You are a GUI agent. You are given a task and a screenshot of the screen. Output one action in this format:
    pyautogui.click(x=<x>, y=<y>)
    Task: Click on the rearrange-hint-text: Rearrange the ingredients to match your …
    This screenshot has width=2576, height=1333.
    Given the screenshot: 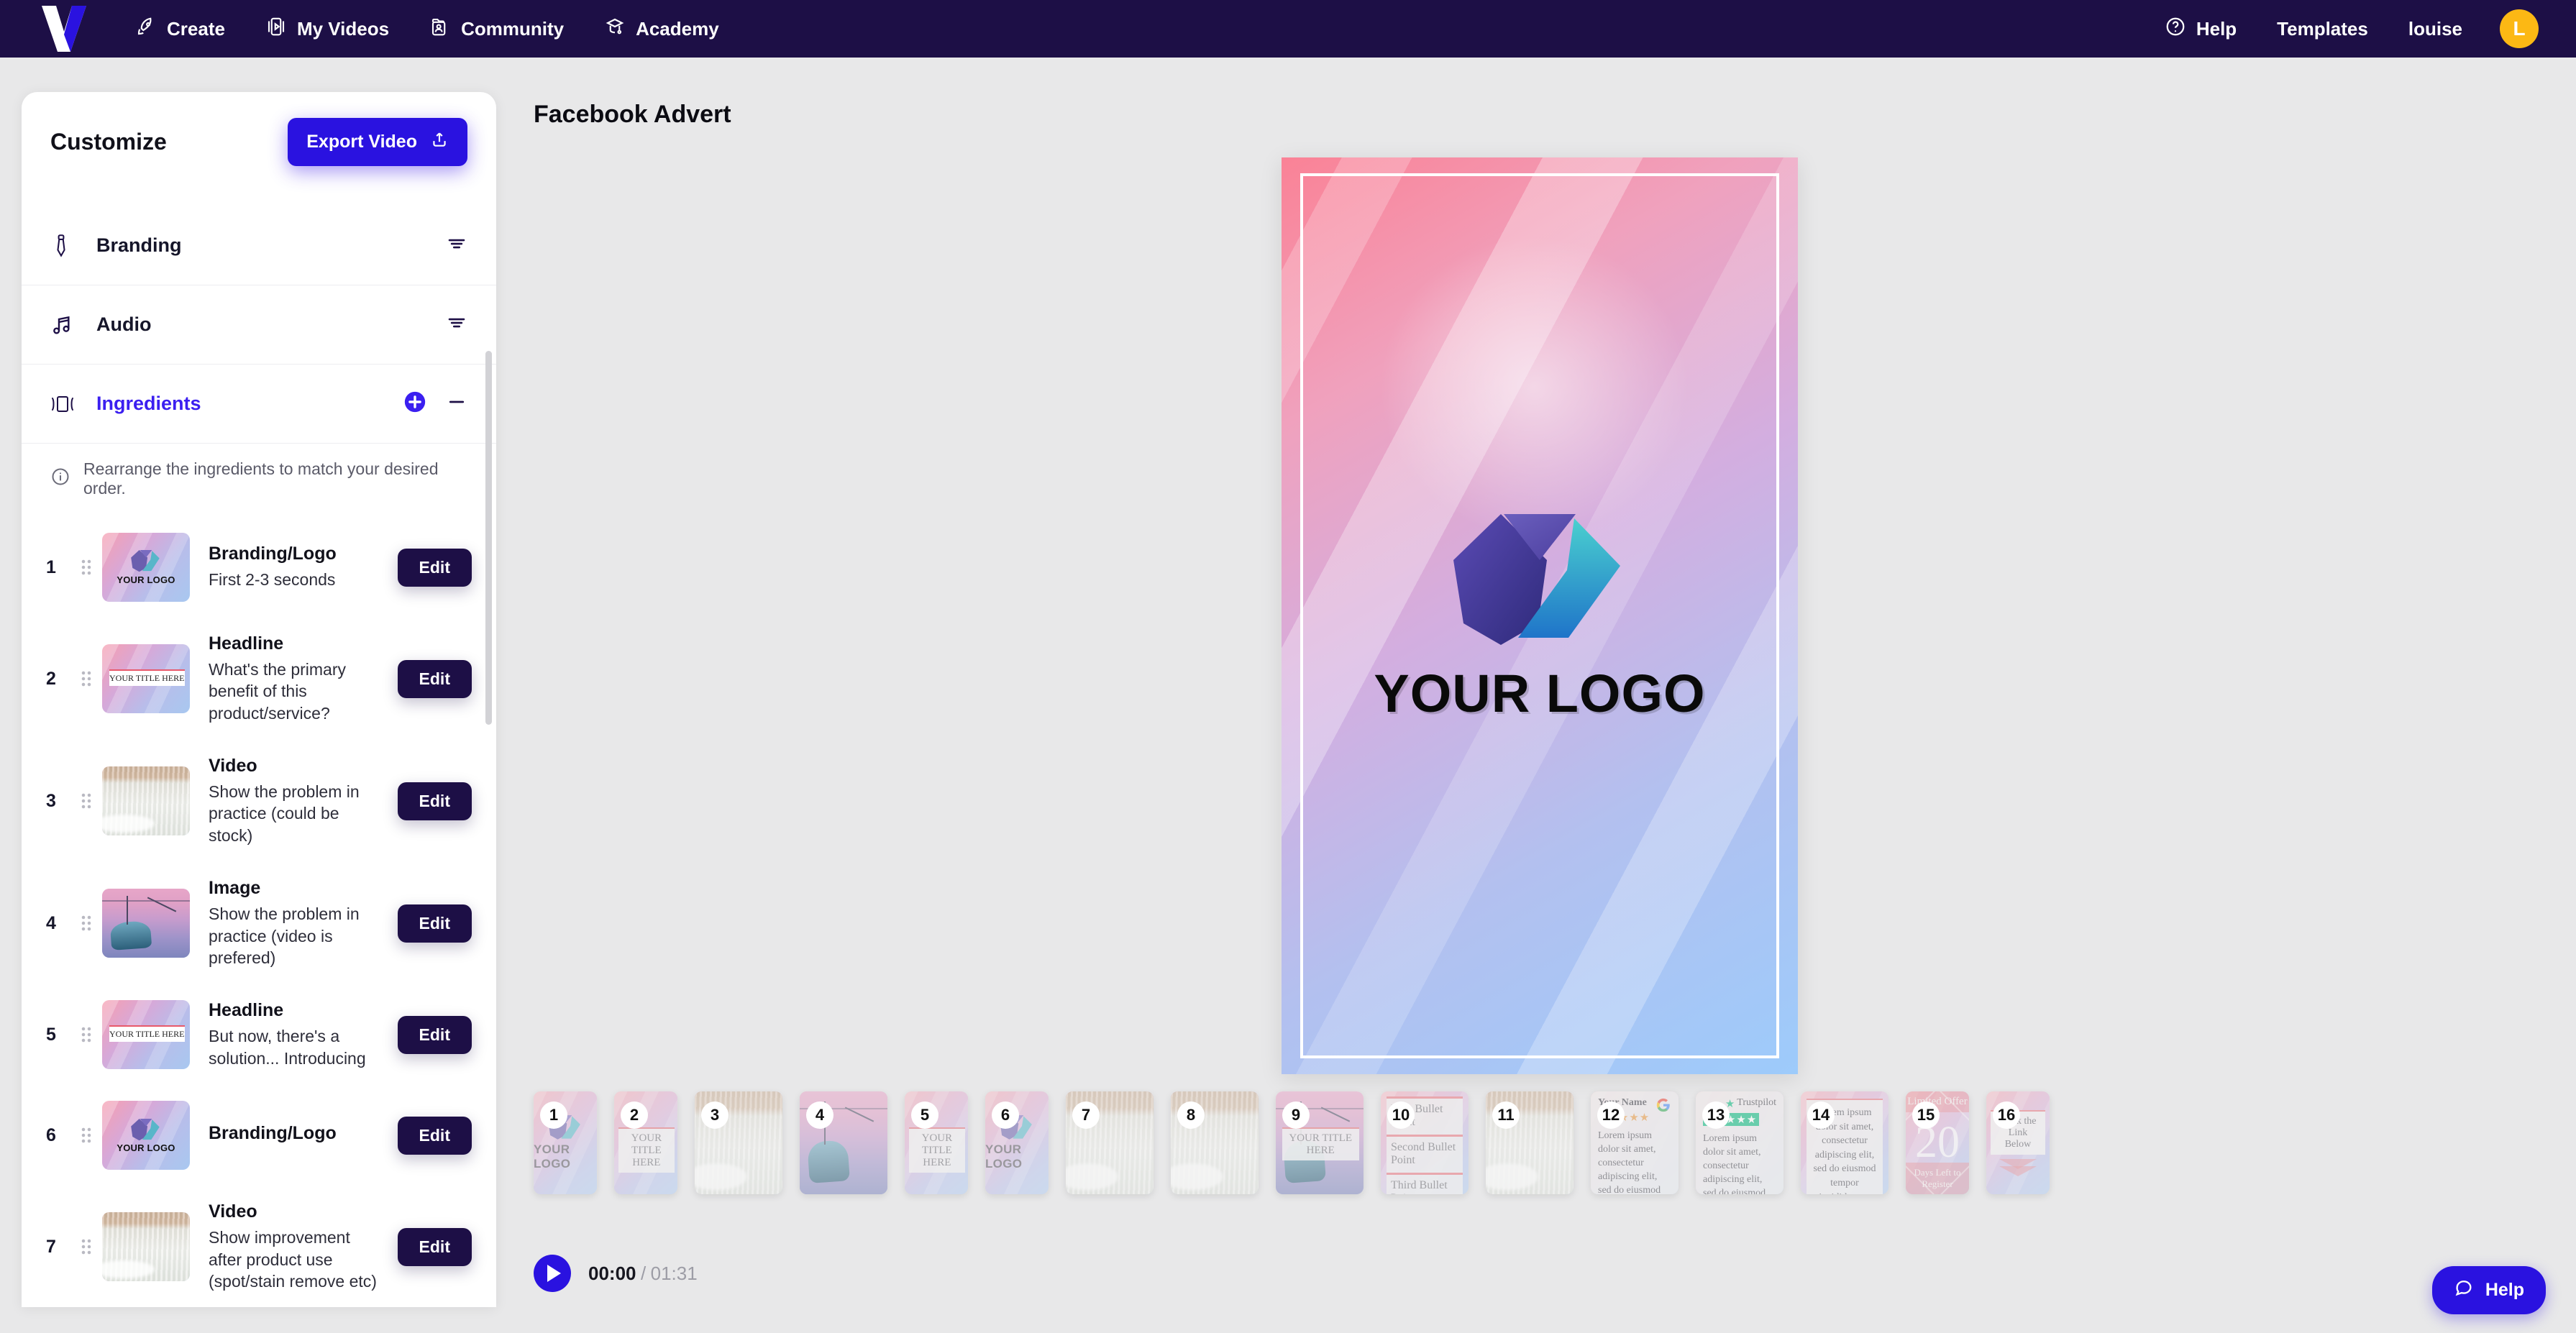 What is the action you would take?
    pyautogui.click(x=261, y=479)
    